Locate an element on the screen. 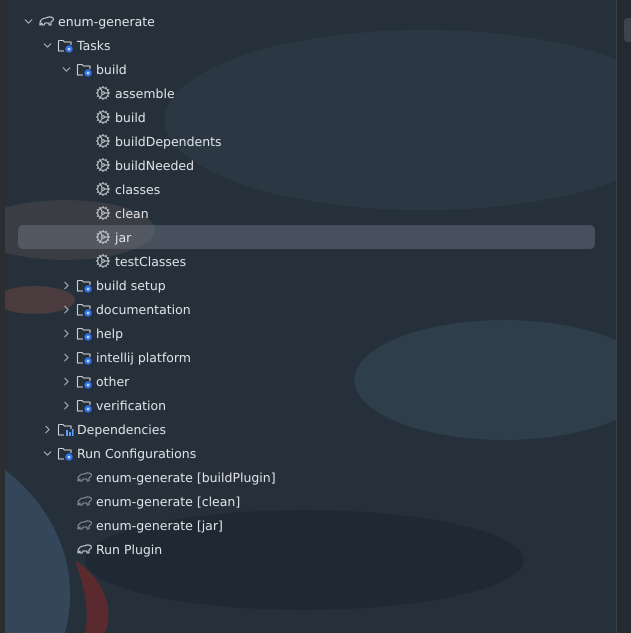 The image size is (631, 633). tree-row: enum-generate [clean] is located at coordinates (306, 501).